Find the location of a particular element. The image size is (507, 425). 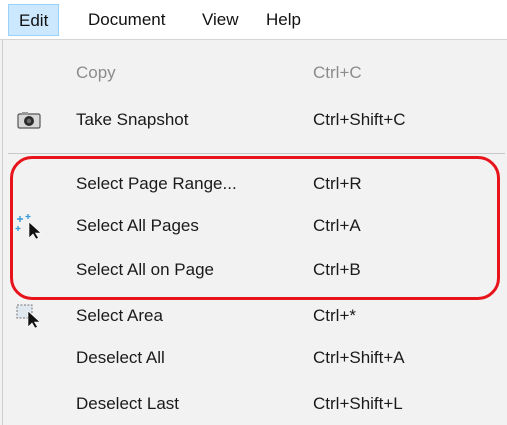

menu-item-select-all-on-page: Select All on Page Ctrl+B is located at coordinates (253, 270).